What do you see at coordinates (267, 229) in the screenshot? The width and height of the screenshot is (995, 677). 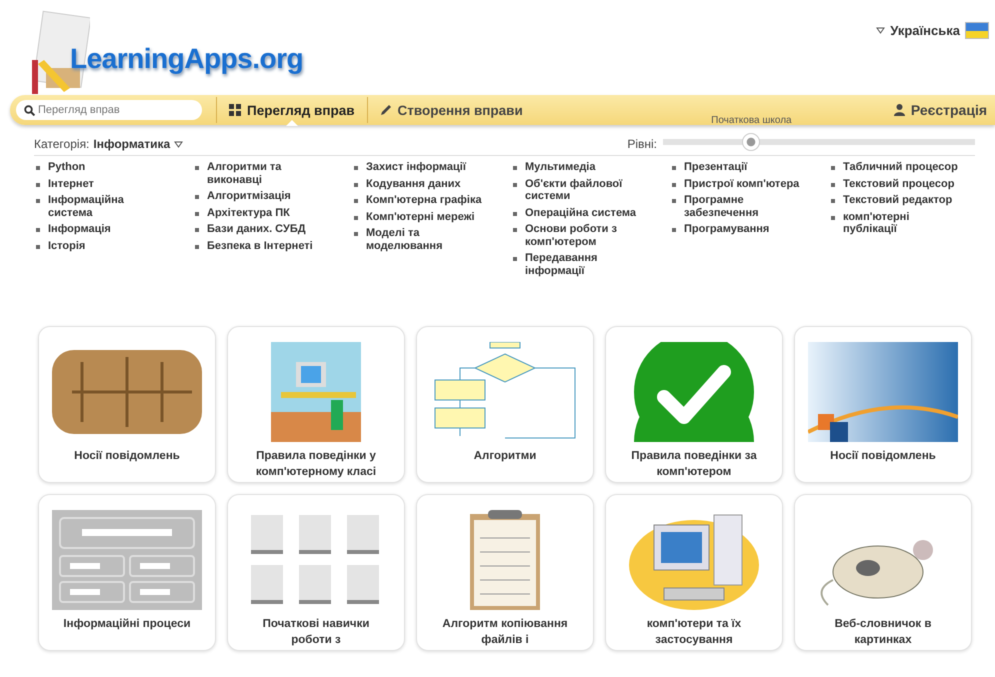 I see `topic-link: Бази даних. СУБД` at bounding box center [267, 229].